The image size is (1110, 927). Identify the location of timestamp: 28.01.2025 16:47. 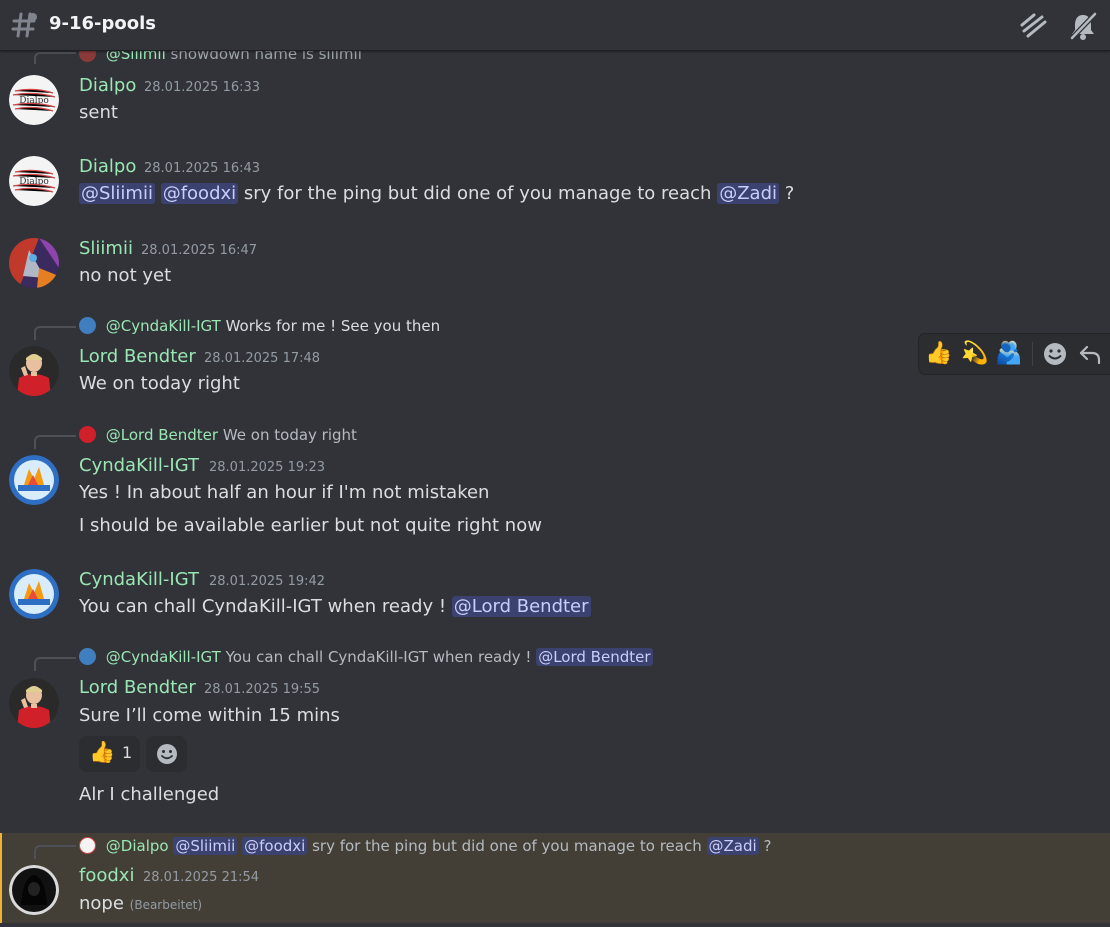
(199, 250).